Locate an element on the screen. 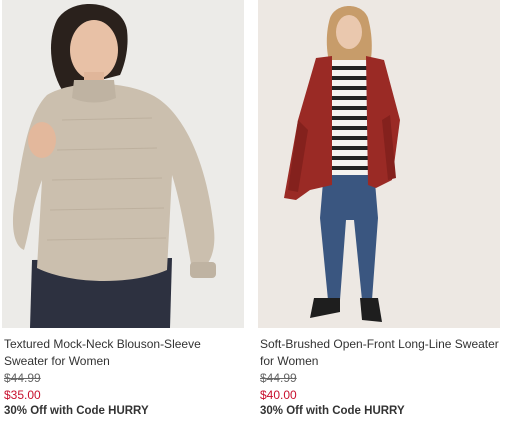 The image size is (506, 424). sale-price: $35.00 is located at coordinates (22, 395).